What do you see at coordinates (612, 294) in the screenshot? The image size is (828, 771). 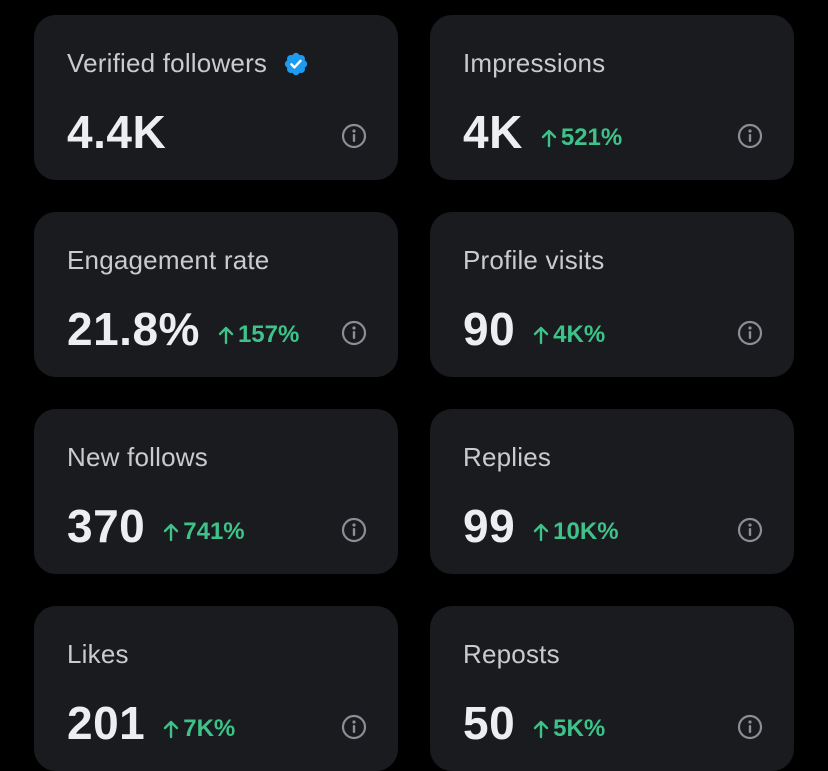 I see `metric-card-profile-visits: Profile visits 90 4K%` at bounding box center [612, 294].